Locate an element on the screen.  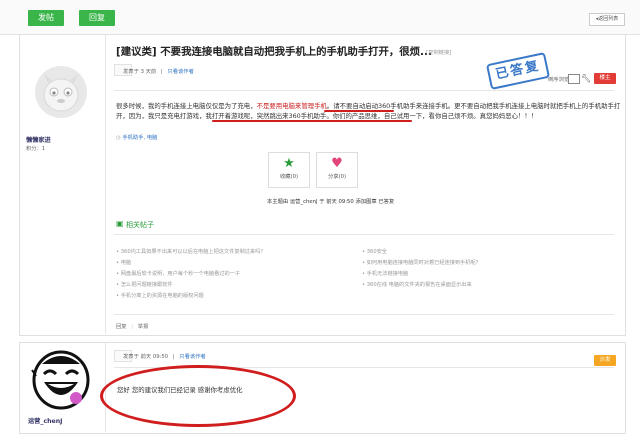
reply-time: 发表于 前天 09:50 is located at coordinates (146, 357).